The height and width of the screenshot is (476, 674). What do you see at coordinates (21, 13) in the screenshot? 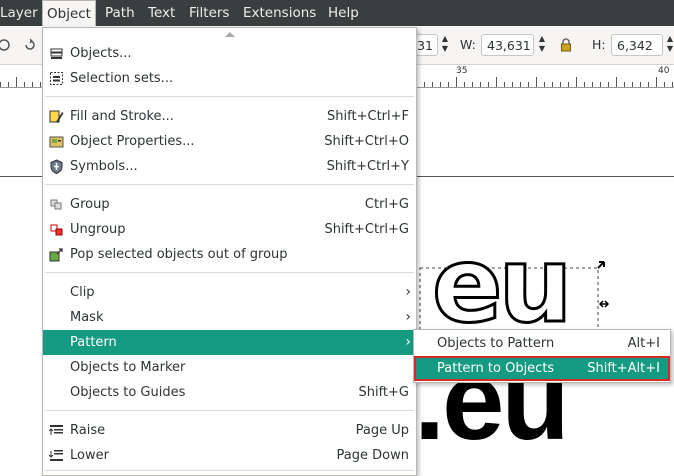
I see `menu-layer: Layer` at bounding box center [21, 13].